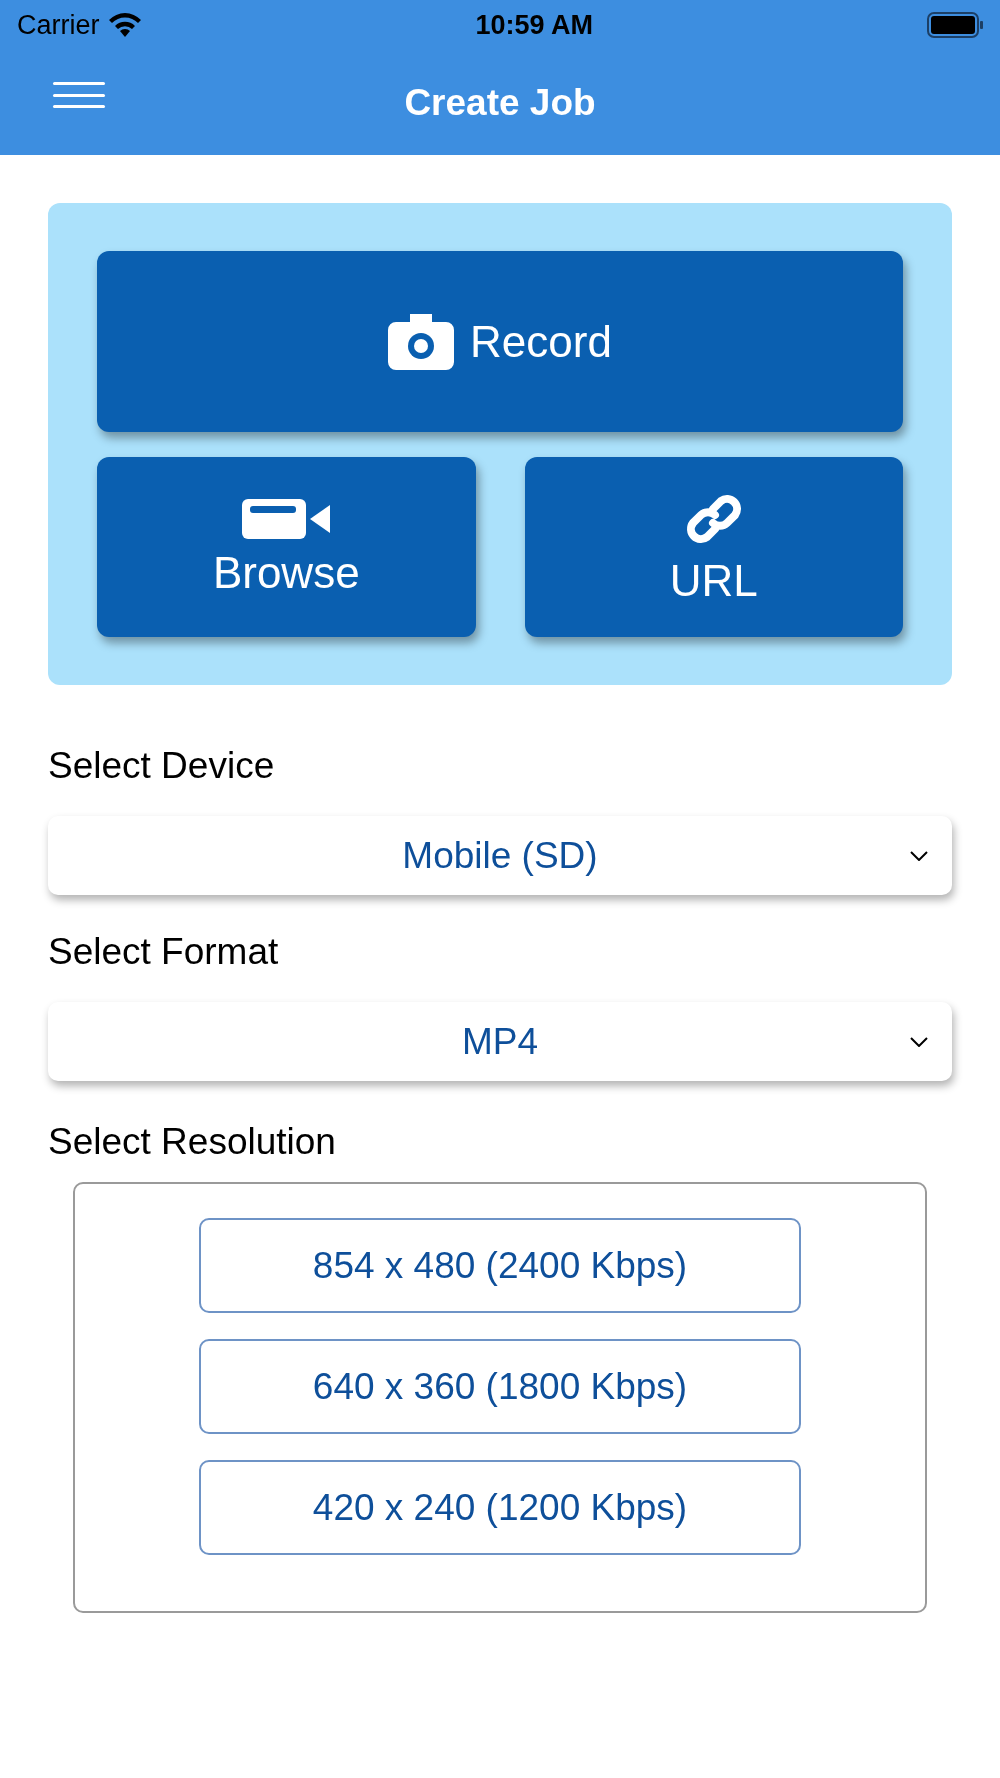 This screenshot has width=1000, height=1778. What do you see at coordinates (162, 765) in the screenshot?
I see `field-label: Select Device` at bounding box center [162, 765].